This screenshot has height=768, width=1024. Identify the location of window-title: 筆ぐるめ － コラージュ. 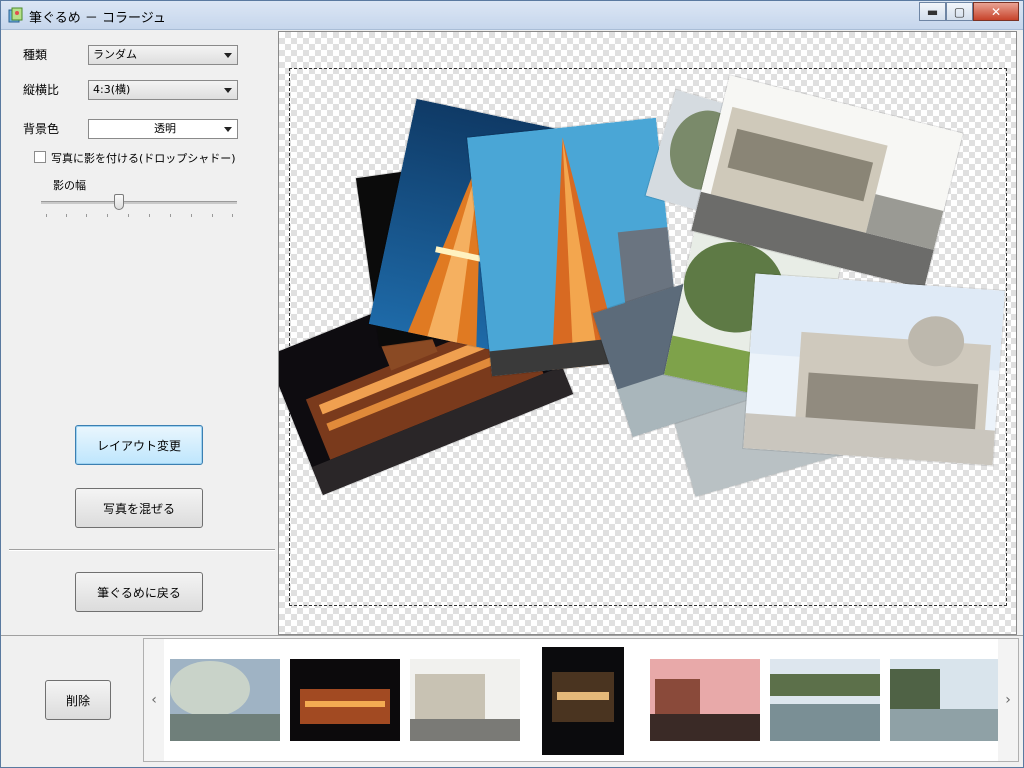
(97, 18).